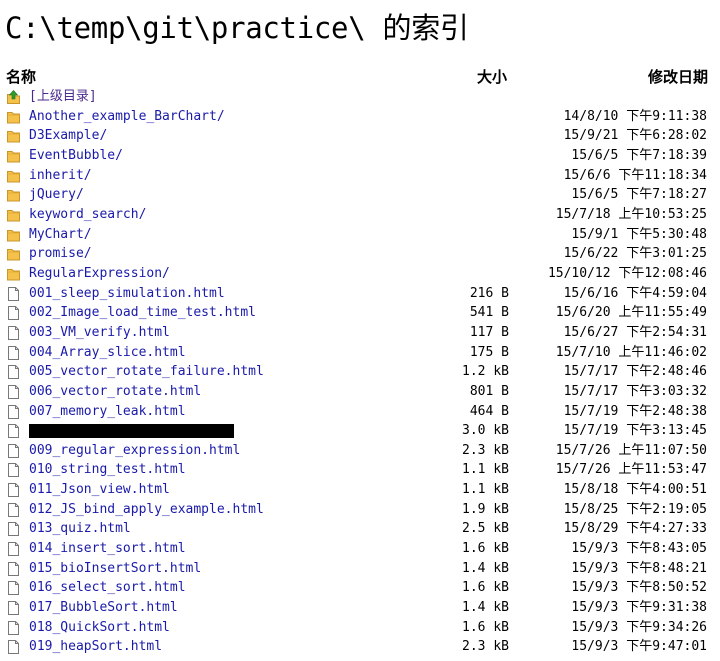 The image size is (720, 661). I want to click on file-size: 1.2 kB, so click(485, 372).